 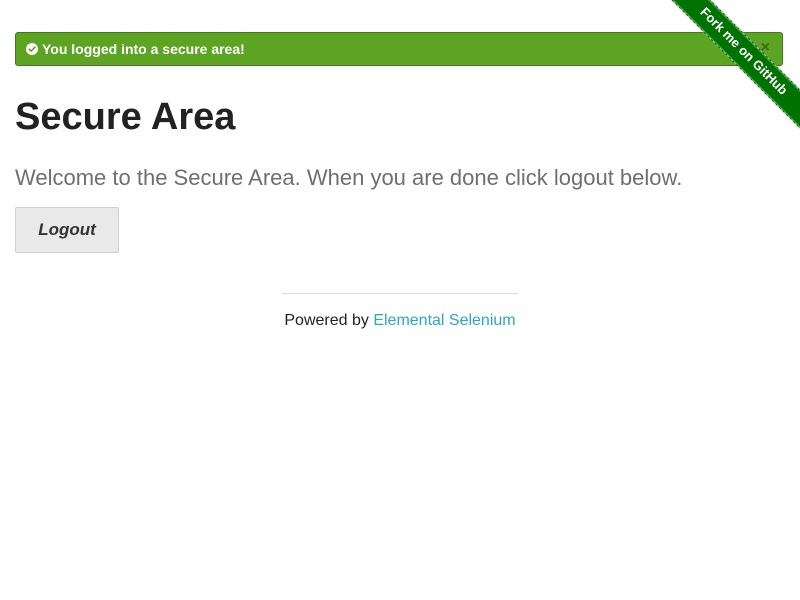 What do you see at coordinates (125, 117) in the screenshot?
I see `page-title: Secure Area` at bounding box center [125, 117].